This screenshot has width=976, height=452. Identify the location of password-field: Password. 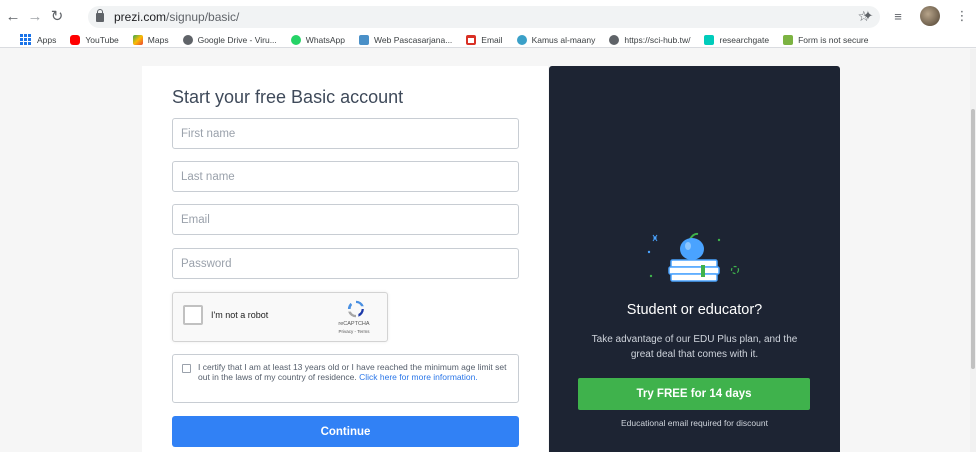
(345, 263).